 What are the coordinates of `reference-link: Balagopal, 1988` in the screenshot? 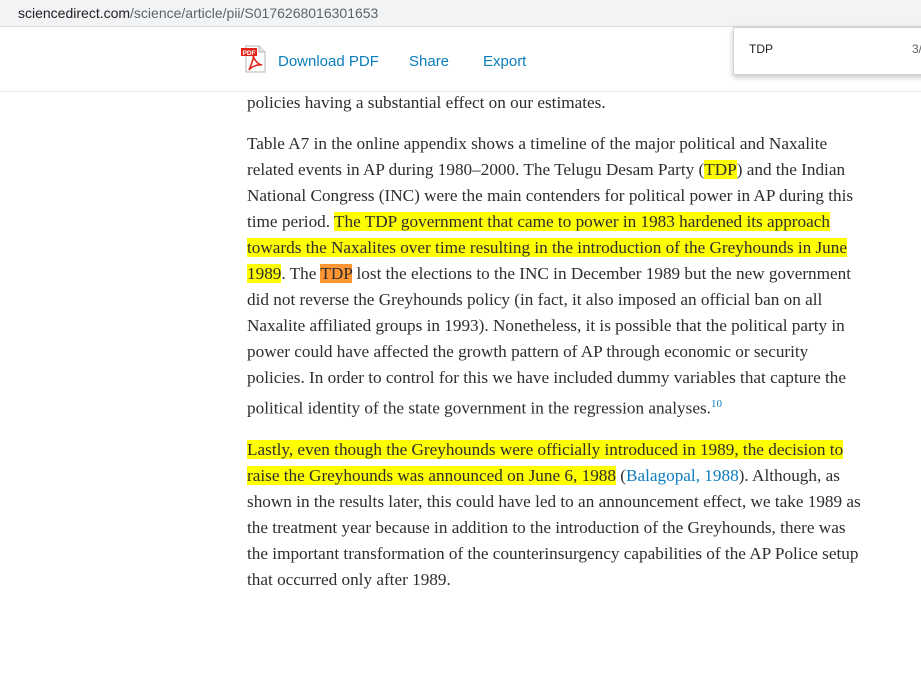 It's located at (682, 475).